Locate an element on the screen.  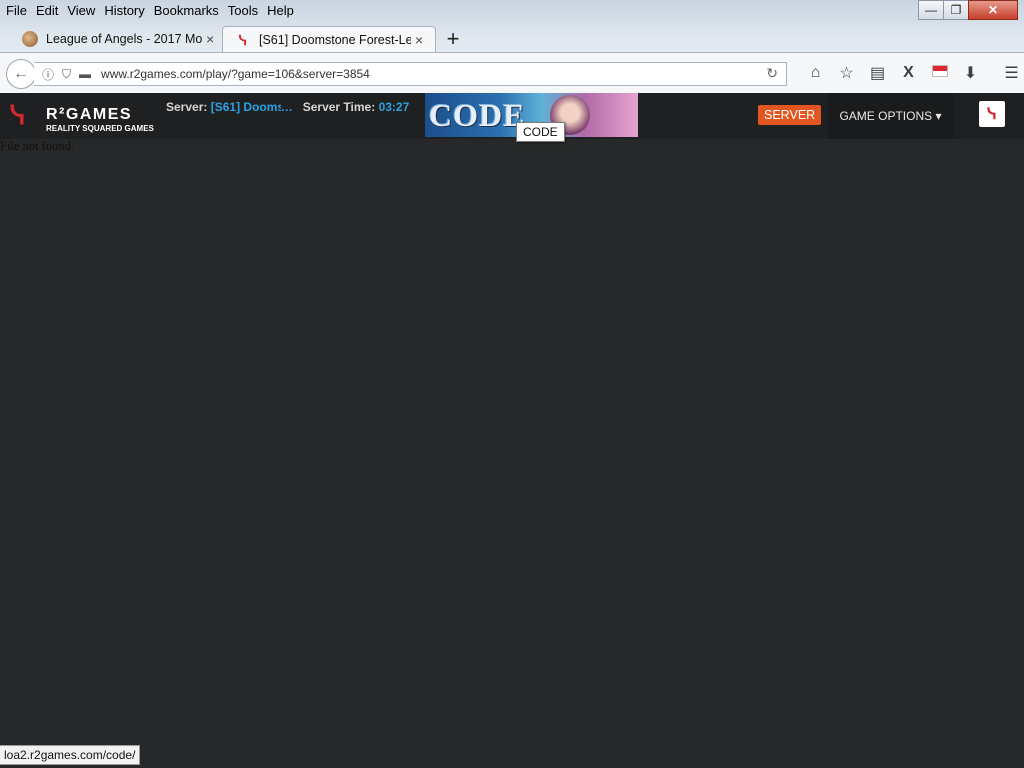
page-icon: ▬ is located at coordinates (85, 74).